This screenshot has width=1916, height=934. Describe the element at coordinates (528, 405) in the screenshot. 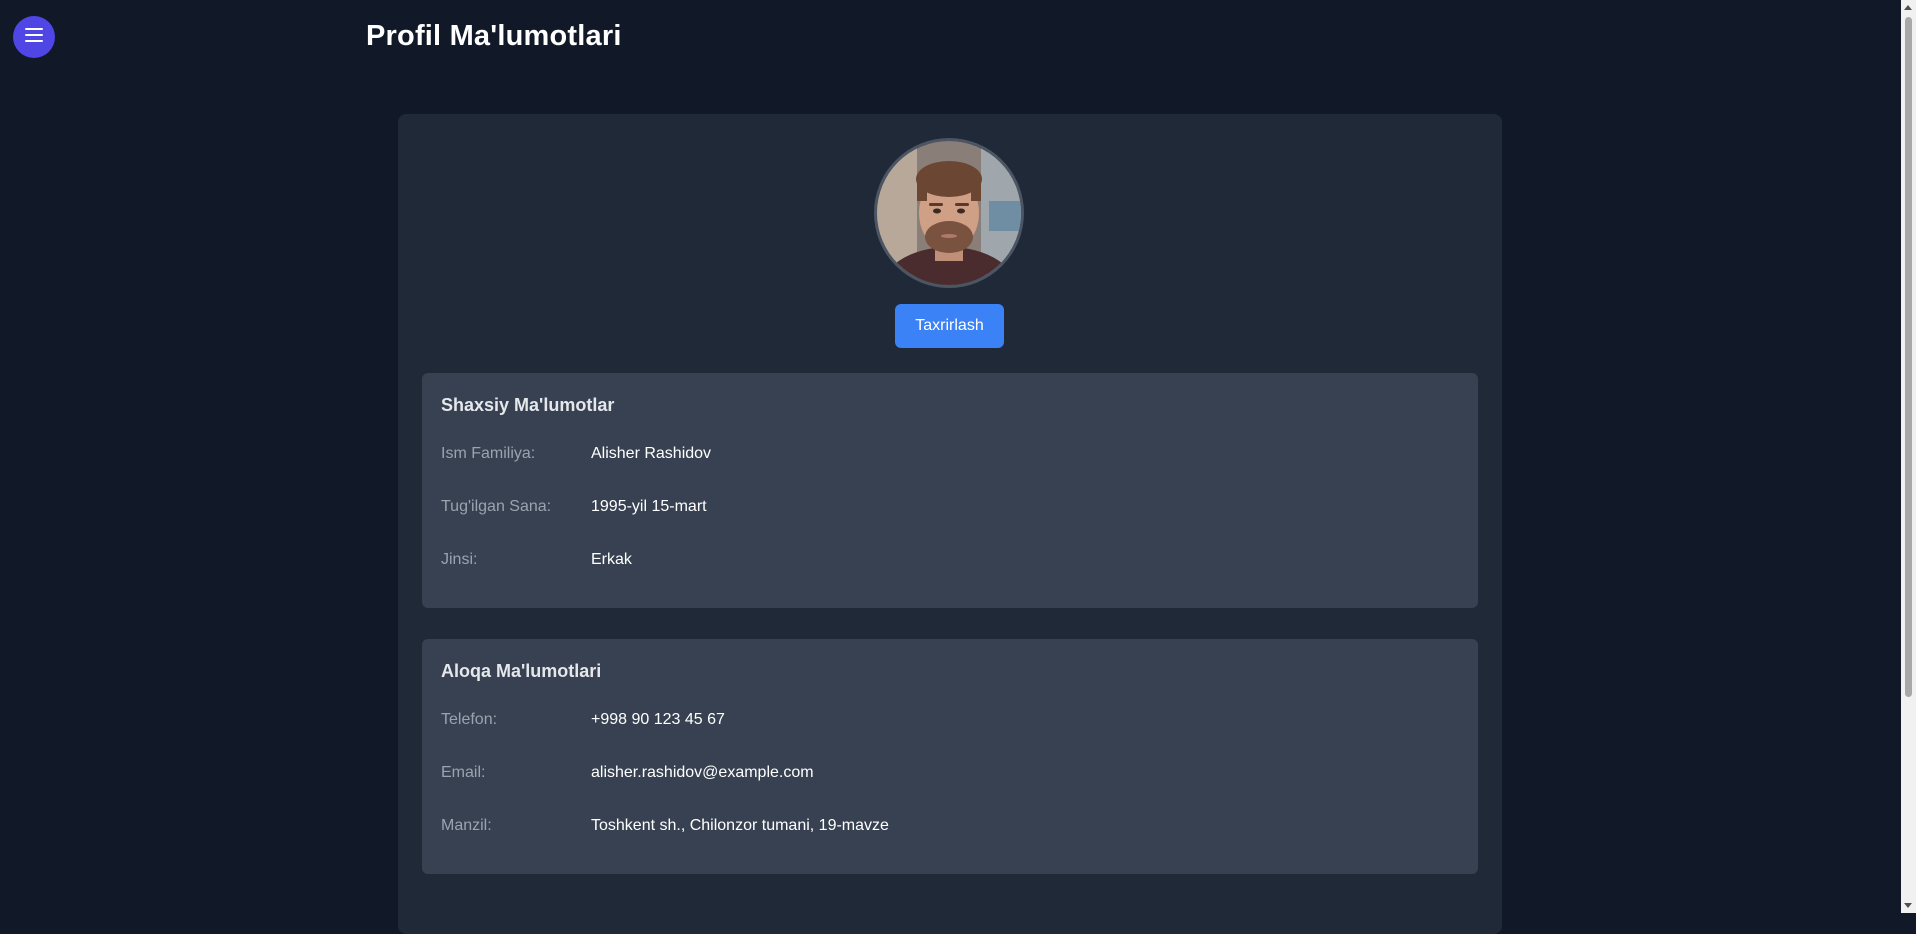

I see `section-title-personal: Shaxsiy Ma'lumotlar` at that location.